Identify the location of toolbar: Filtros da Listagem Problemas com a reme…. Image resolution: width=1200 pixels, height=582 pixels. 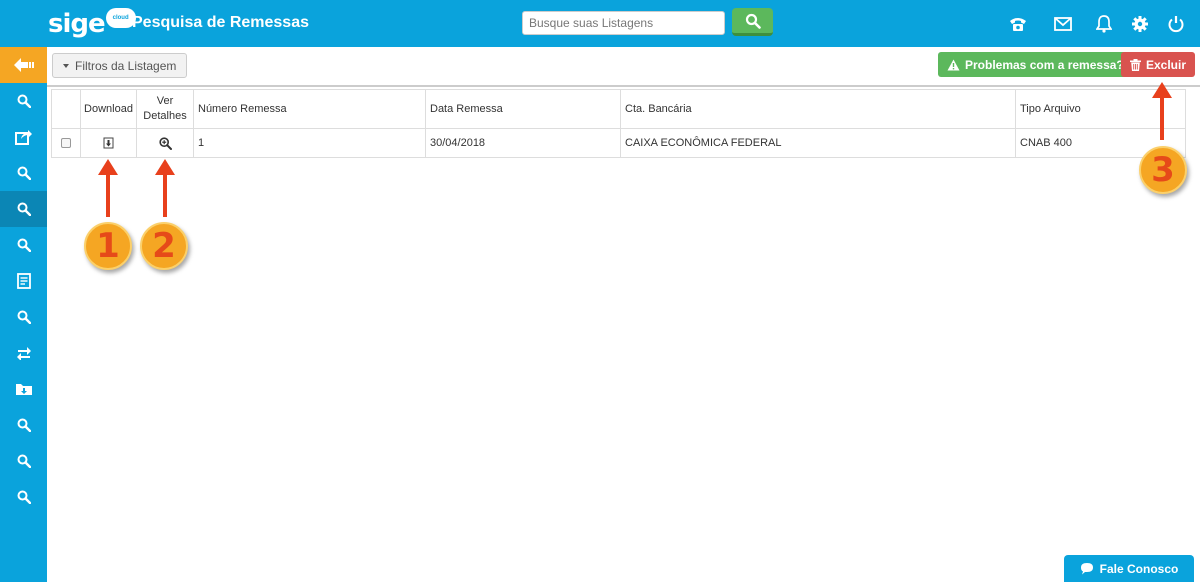
(623, 67).